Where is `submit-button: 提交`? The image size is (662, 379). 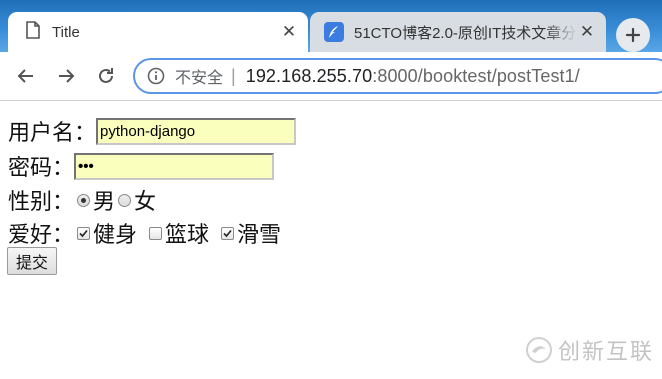
submit-button: 提交 is located at coordinates (32, 261).